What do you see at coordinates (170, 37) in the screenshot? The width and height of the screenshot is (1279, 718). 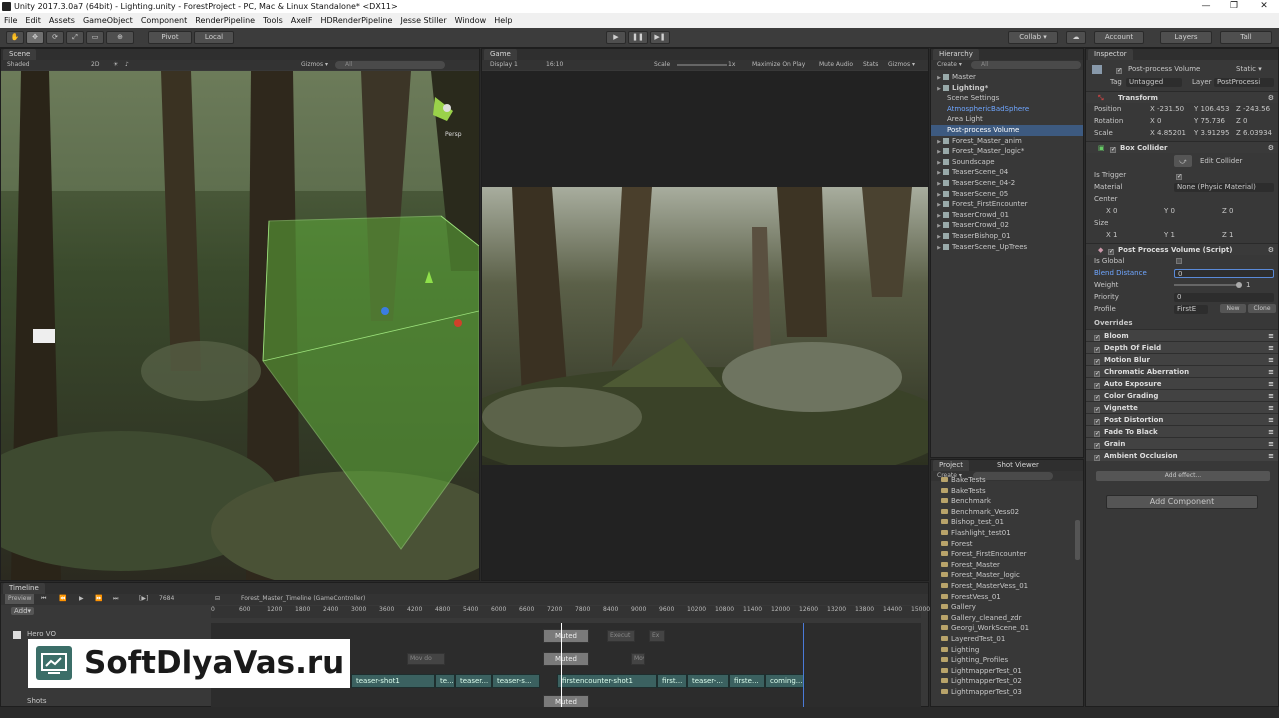 I see `pivot-toggle: Pivot` at bounding box center [170, 37].